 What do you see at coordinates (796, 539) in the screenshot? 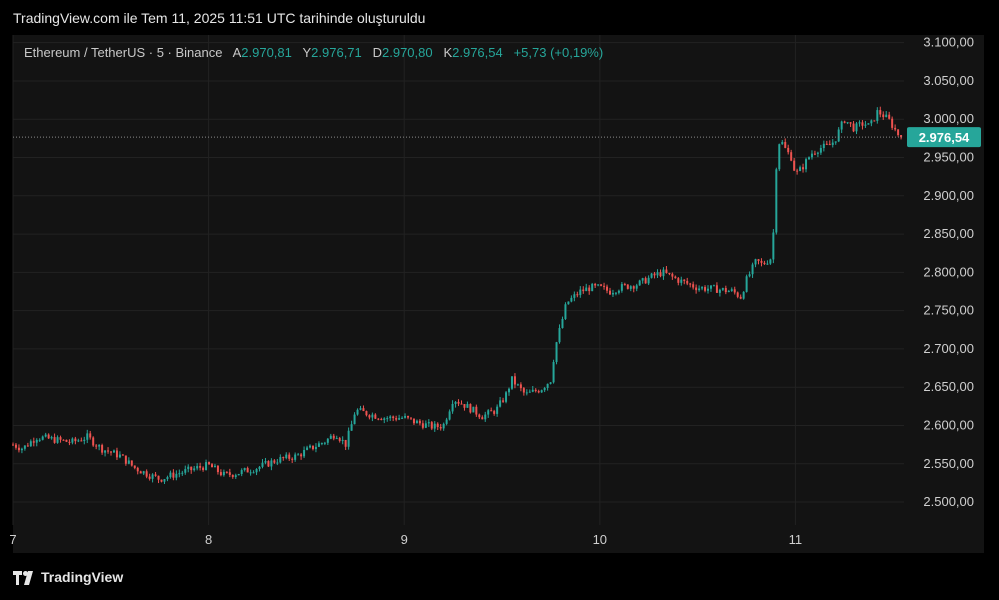
I see `x-tick-label: 11` at bounding box center [796, 539].